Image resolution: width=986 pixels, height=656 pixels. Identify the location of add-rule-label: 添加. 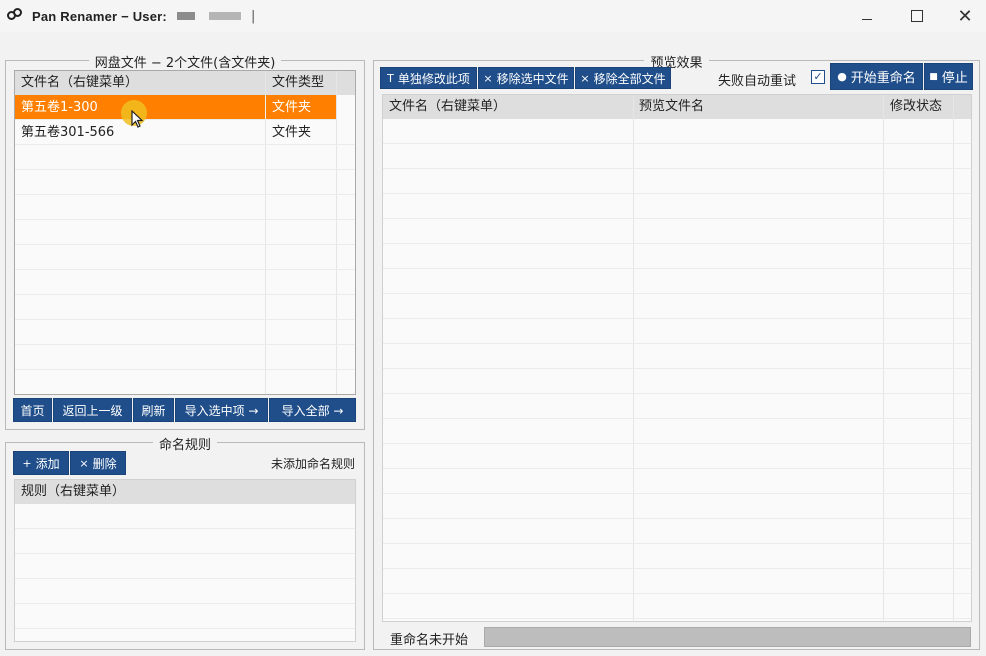
(47, 463).